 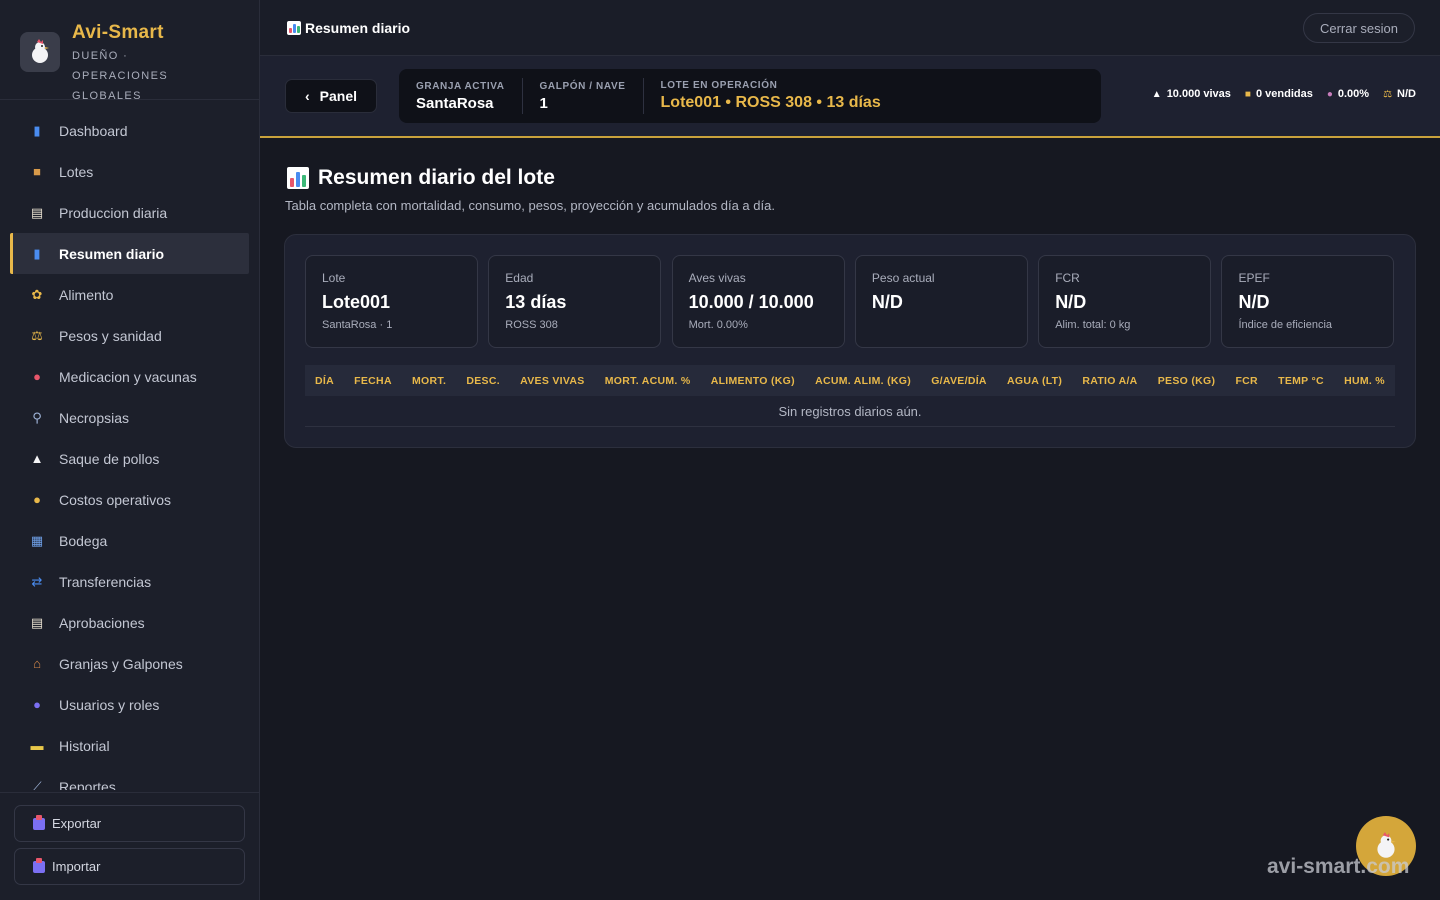 What do you see at coordinates (1364, 381) in the screenshot?
I see `column-header: HUM. %` at bounding box center [1364, 381].